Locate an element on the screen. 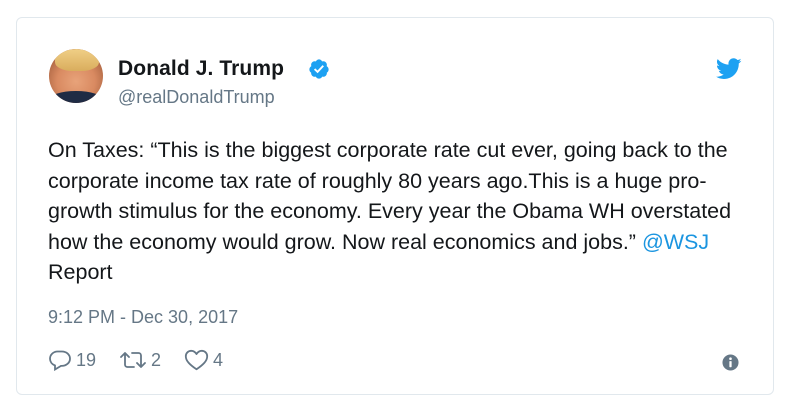  reply-count: 19 is located at coordinates (86, 359).